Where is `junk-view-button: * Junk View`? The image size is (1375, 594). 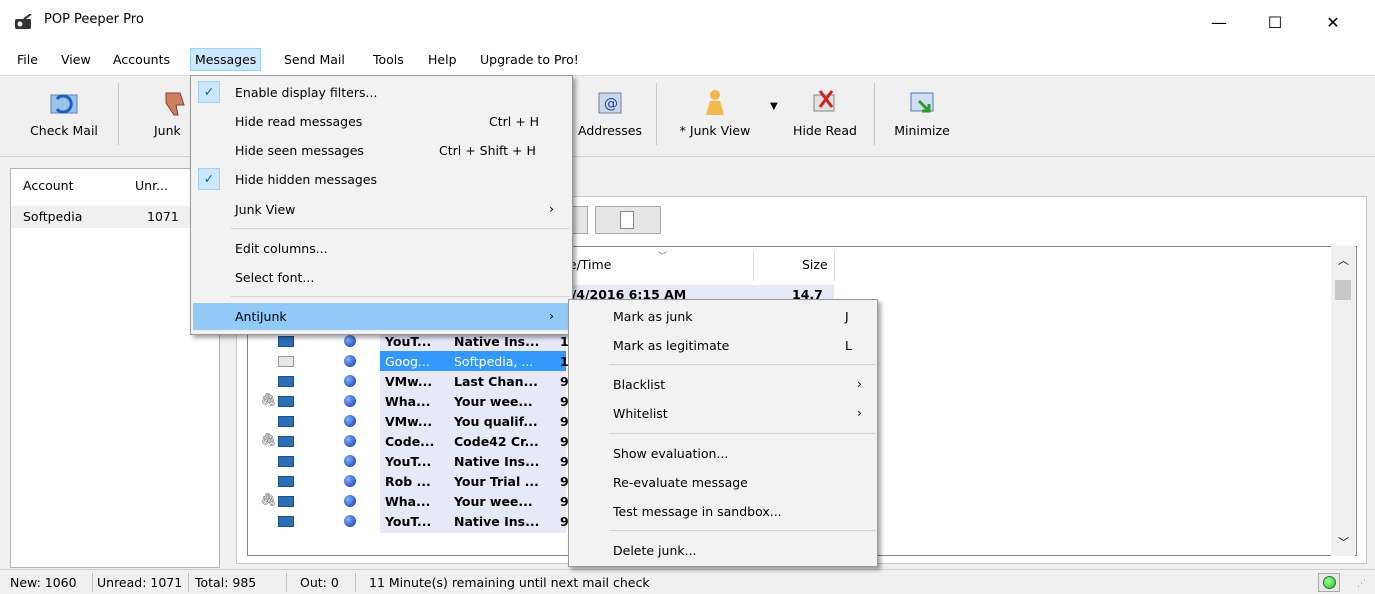 junk-view-button: * Junk View is located at coordinates (715, 116).